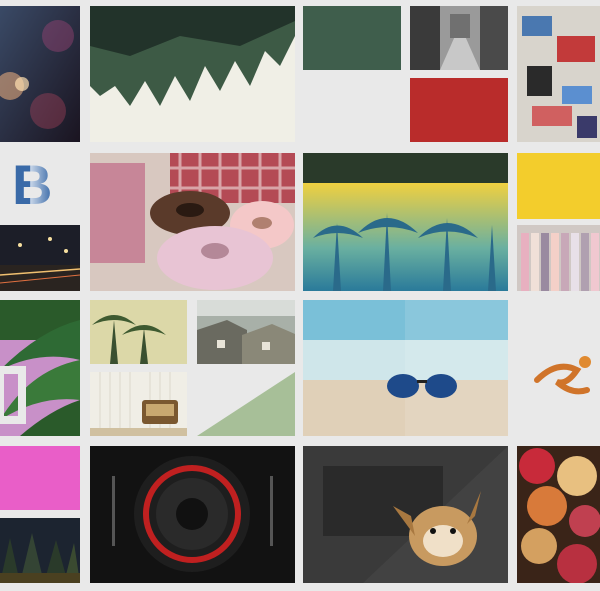  What do you see at coordinates (246, 404) in the screenshot?
I see `sage-triangle-tile` at bounding box center [246, 404].